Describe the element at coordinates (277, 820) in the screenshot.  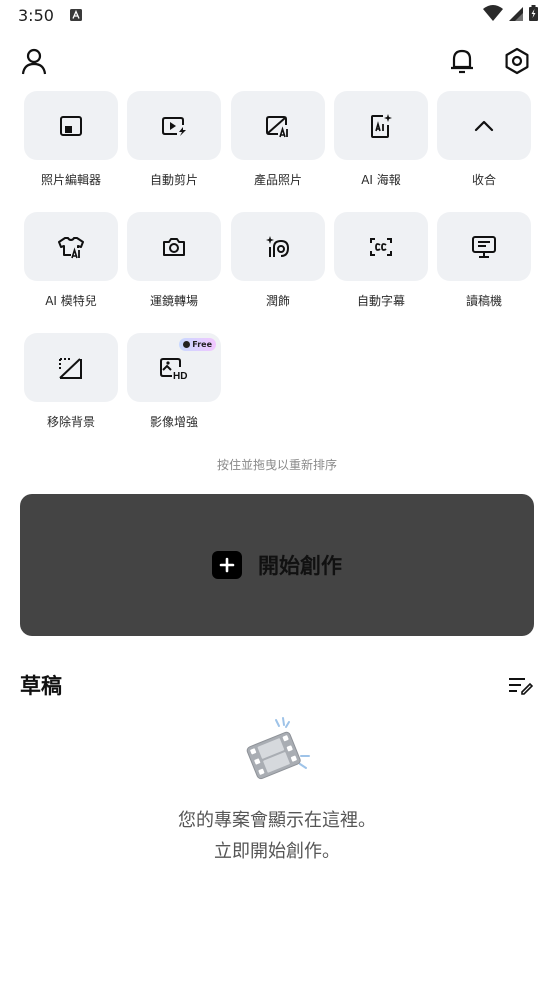
I see `empty-drafts-line-1: 您的專案會顯示在這裡。` at that location.